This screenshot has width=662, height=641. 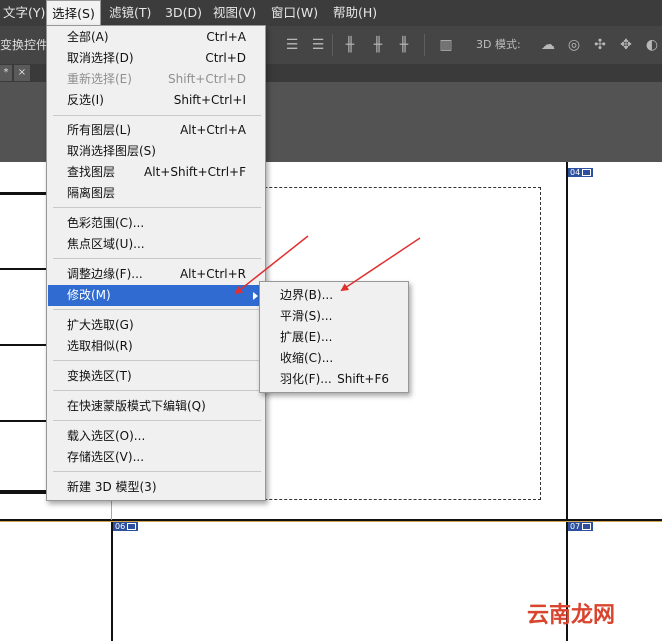 What do you see at coordinates (571, 615) in the screenshot?
I see `watermark-logo: 云南龙网` at bounding box center [571, 615].